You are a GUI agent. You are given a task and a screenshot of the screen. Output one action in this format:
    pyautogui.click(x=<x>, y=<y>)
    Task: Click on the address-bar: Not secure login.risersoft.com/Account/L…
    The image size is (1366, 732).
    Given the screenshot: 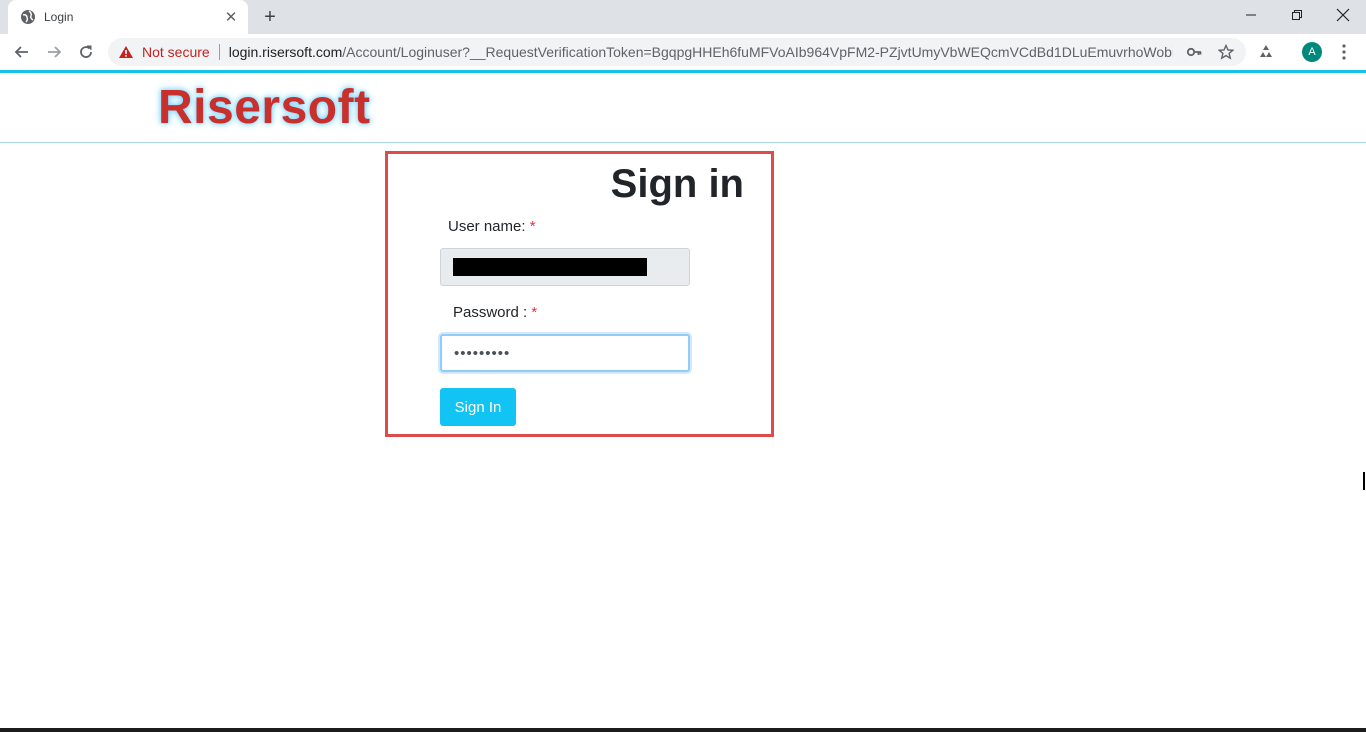 What is the action you would take?
    pyautogui.click(x=677, y=52)
    